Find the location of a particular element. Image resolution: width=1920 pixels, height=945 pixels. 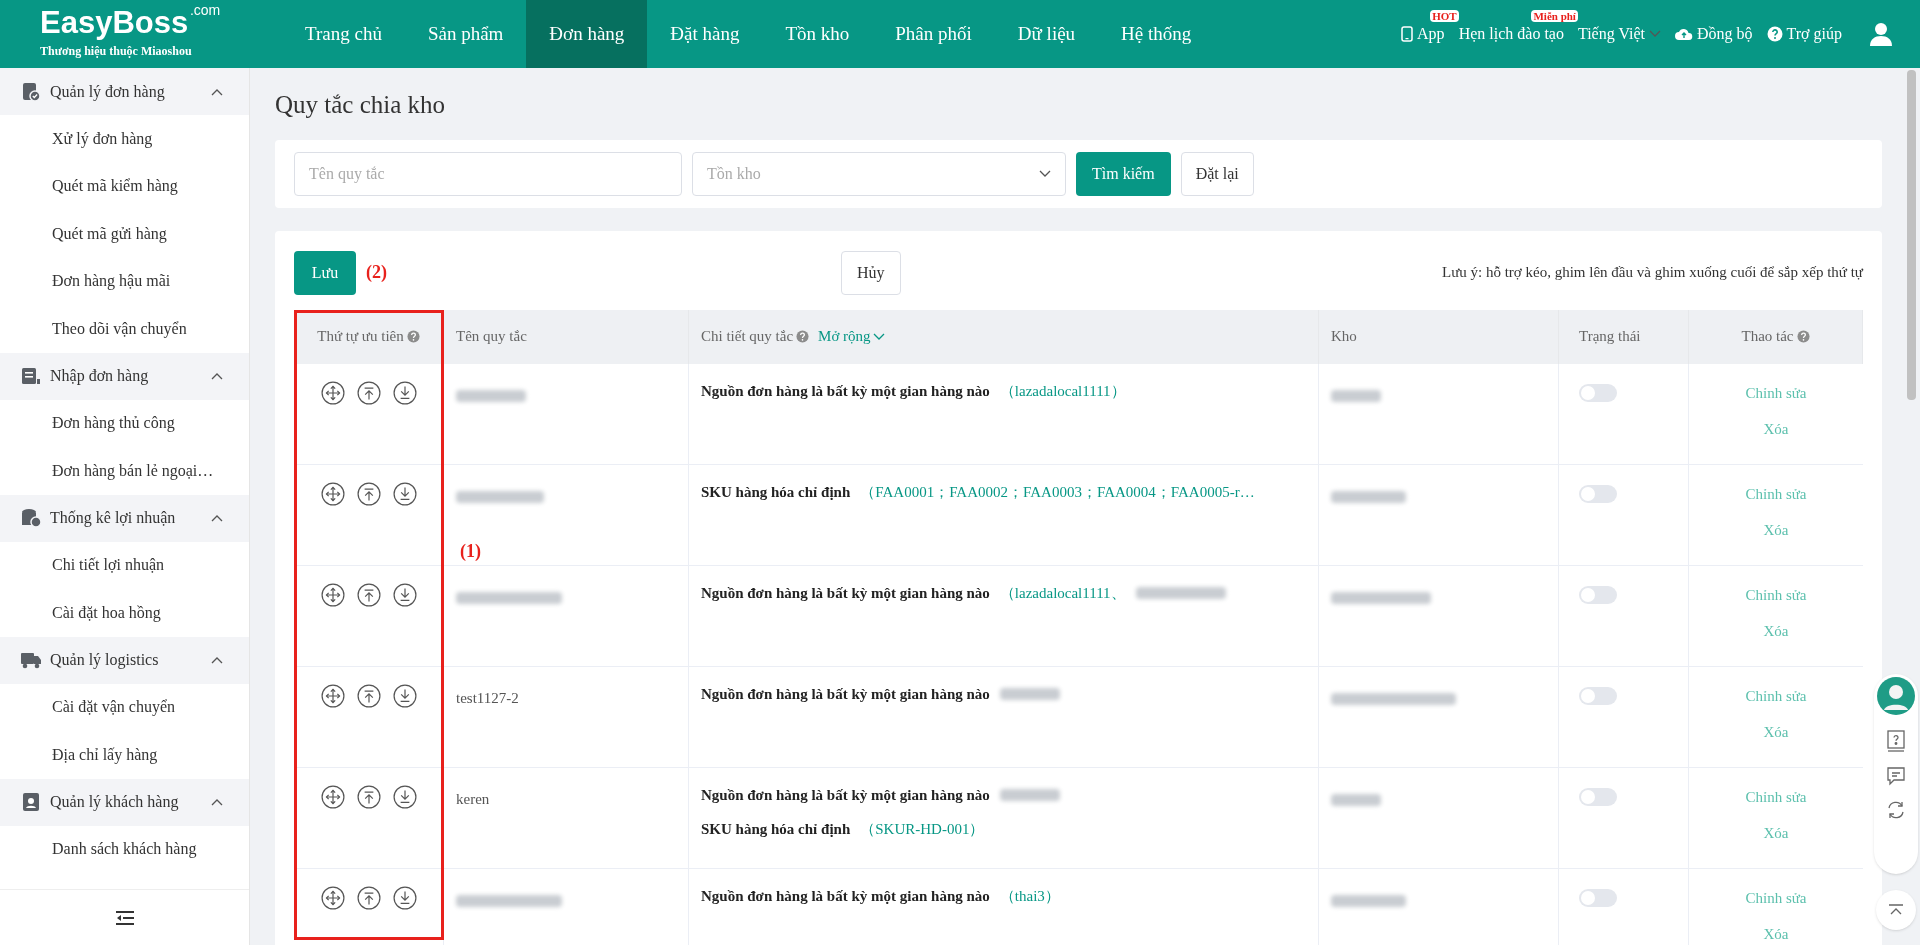

caret-icon is located at coordinates (1045, 173).